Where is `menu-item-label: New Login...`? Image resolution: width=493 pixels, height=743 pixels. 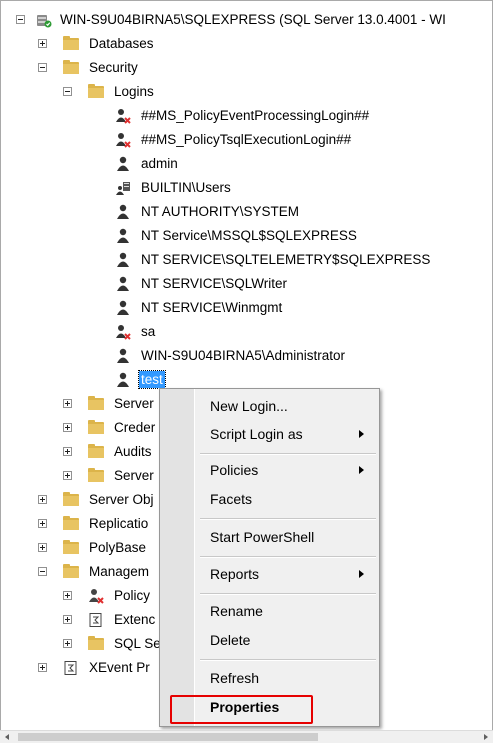
menu-item-label: New Login... is located at coordinates (249, 406).